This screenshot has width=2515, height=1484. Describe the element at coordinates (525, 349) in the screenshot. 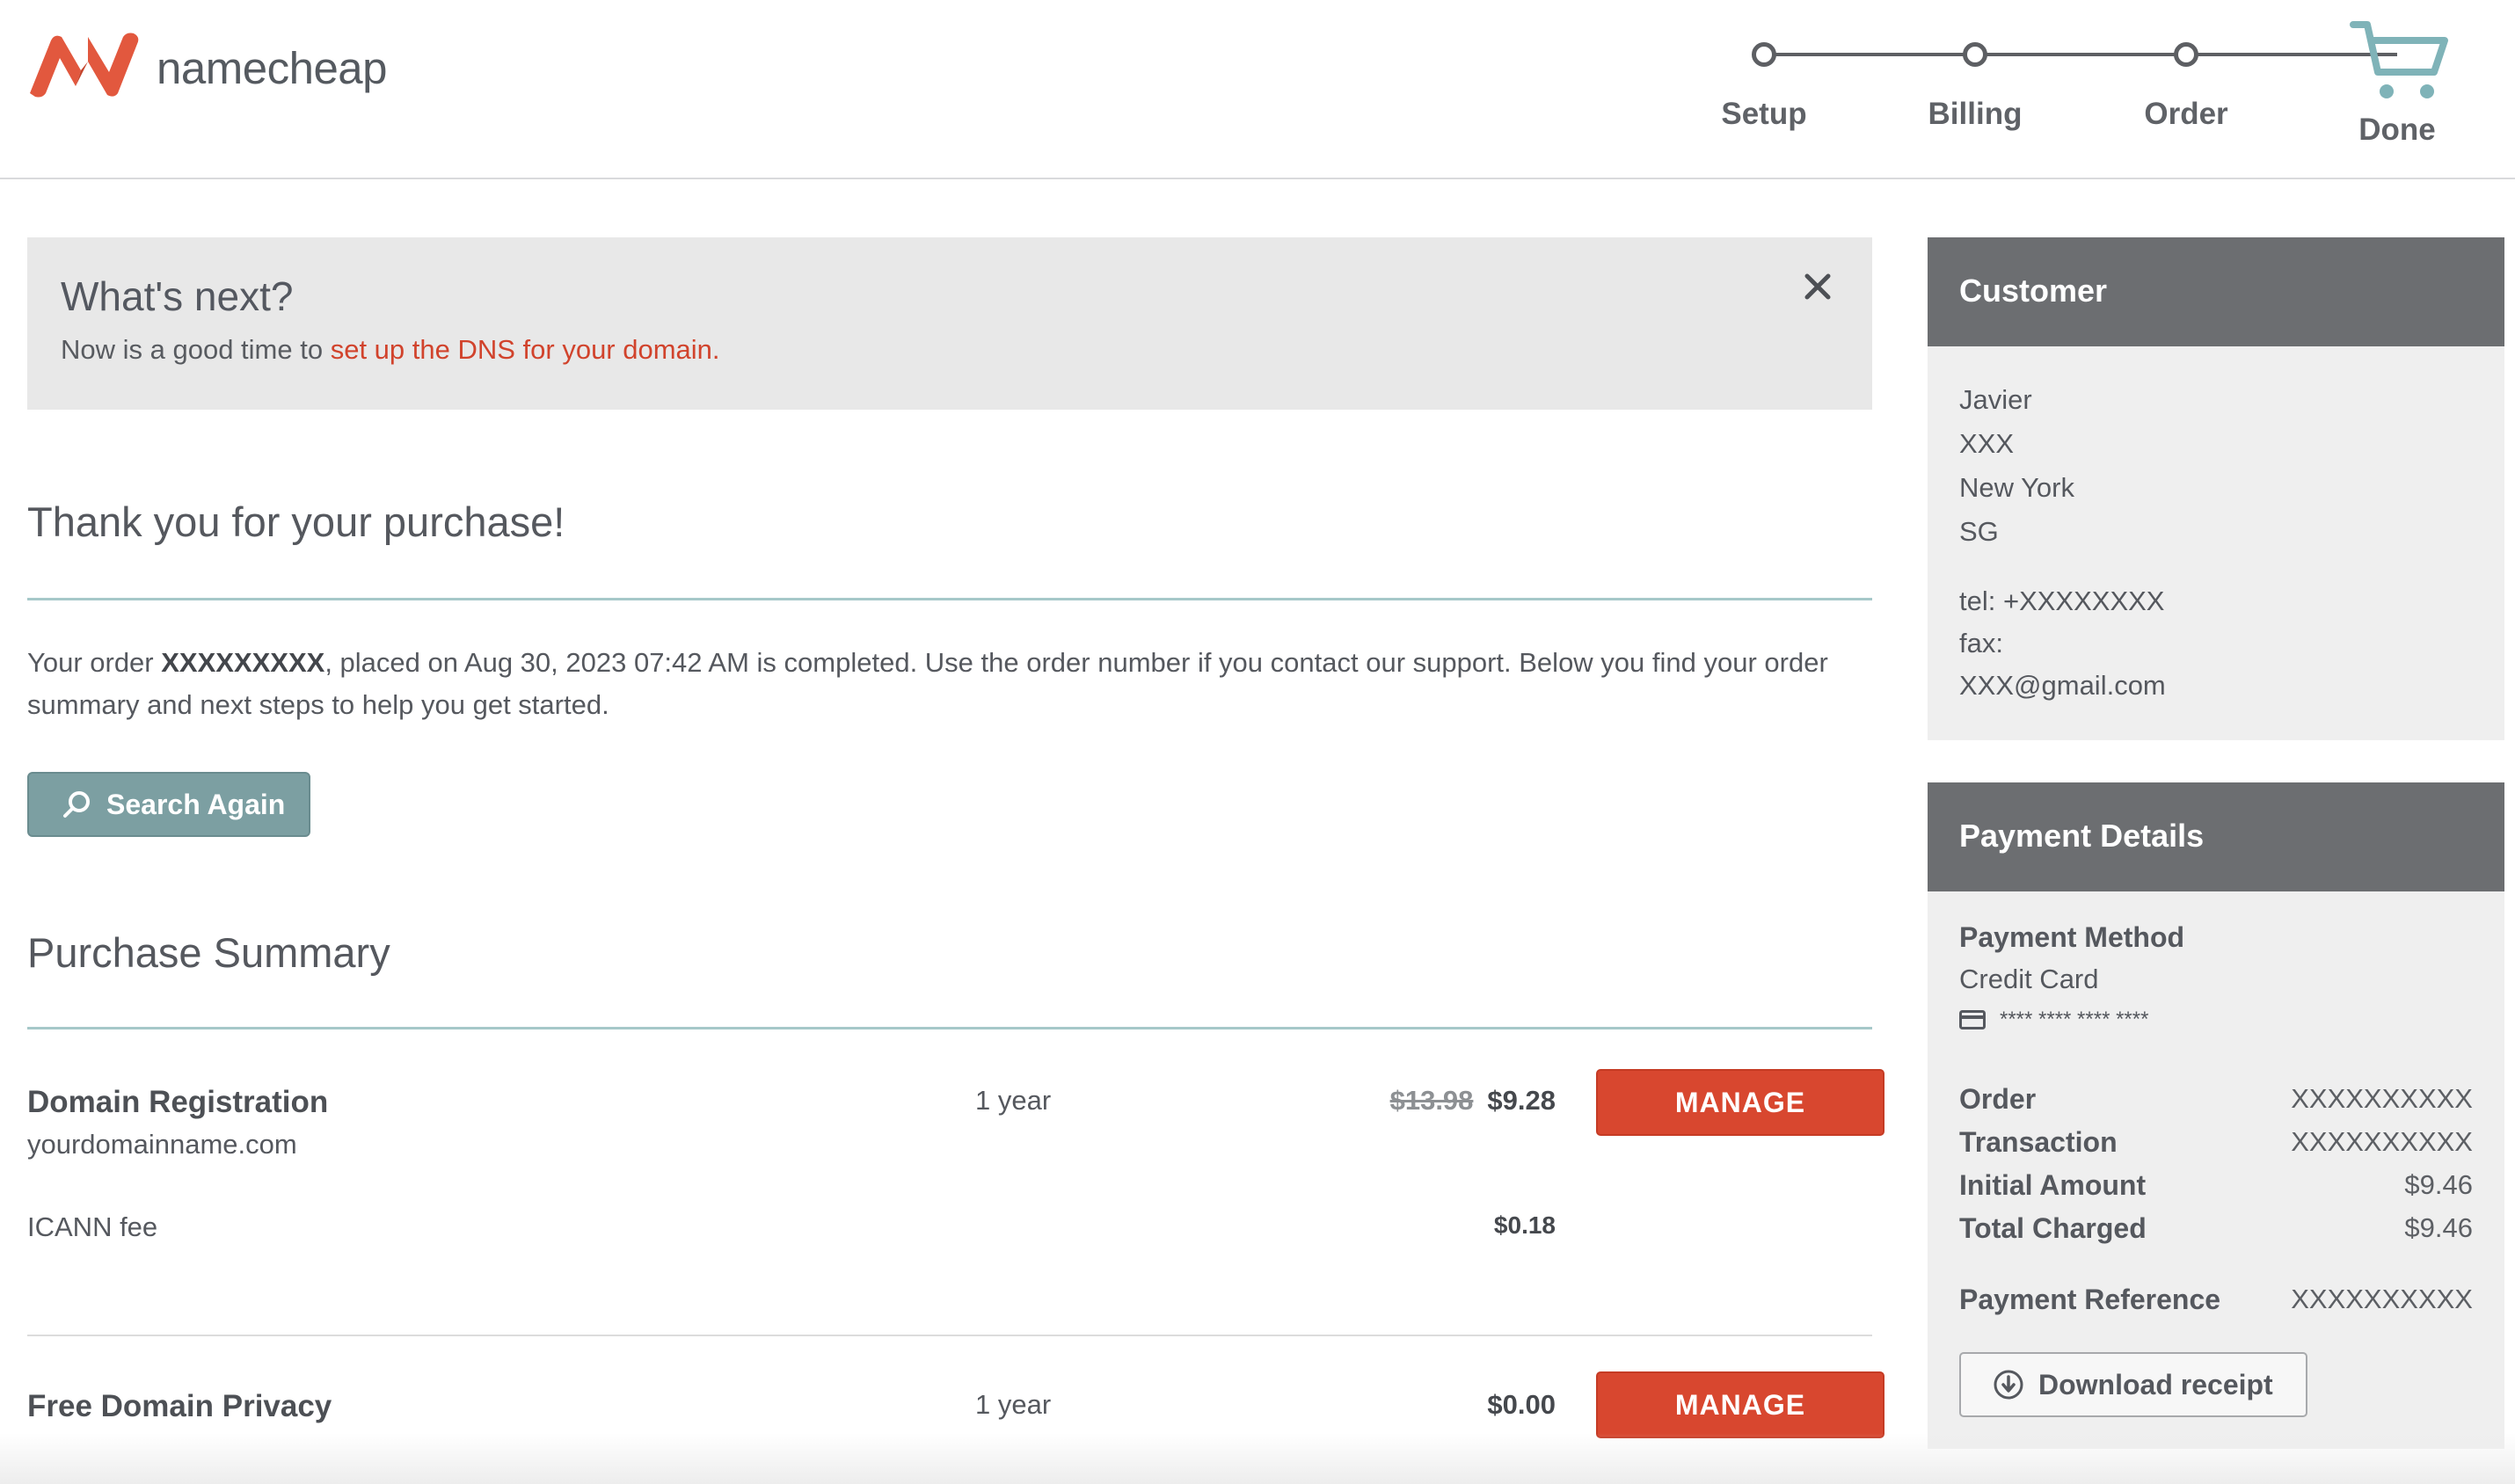

I see `setup-dns-link: set up the DNS for your domain.` at that location.